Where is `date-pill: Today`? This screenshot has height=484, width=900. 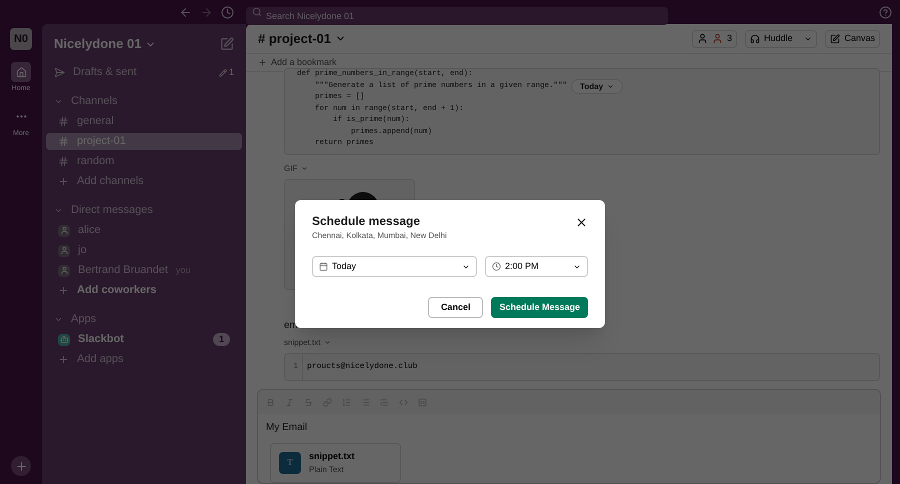 date-pill: Today is located at coordinates (597, 86).